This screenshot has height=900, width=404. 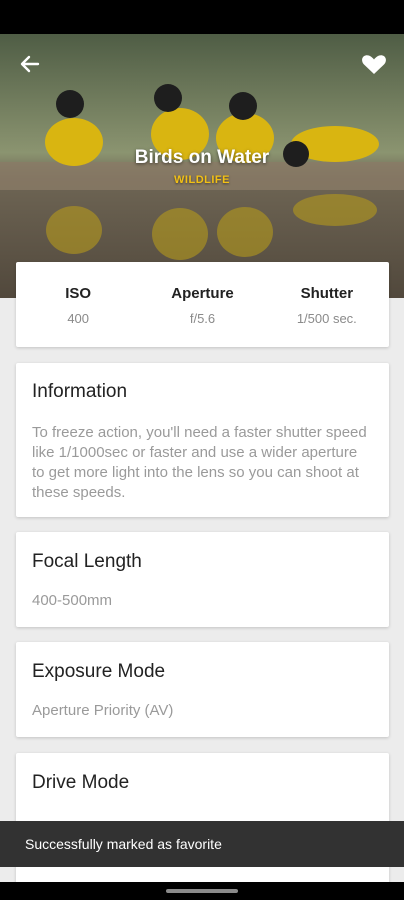 I want to click on information-title: Information, so click(x=80, y=391).